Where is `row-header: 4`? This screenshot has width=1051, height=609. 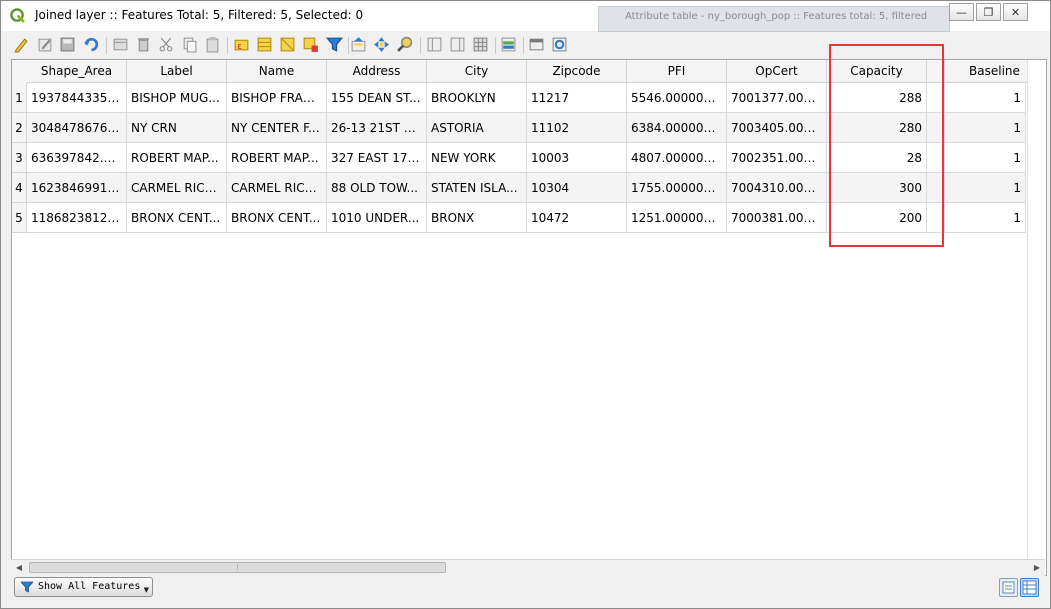 row-header: 4 is located at coordinates (19, 188).